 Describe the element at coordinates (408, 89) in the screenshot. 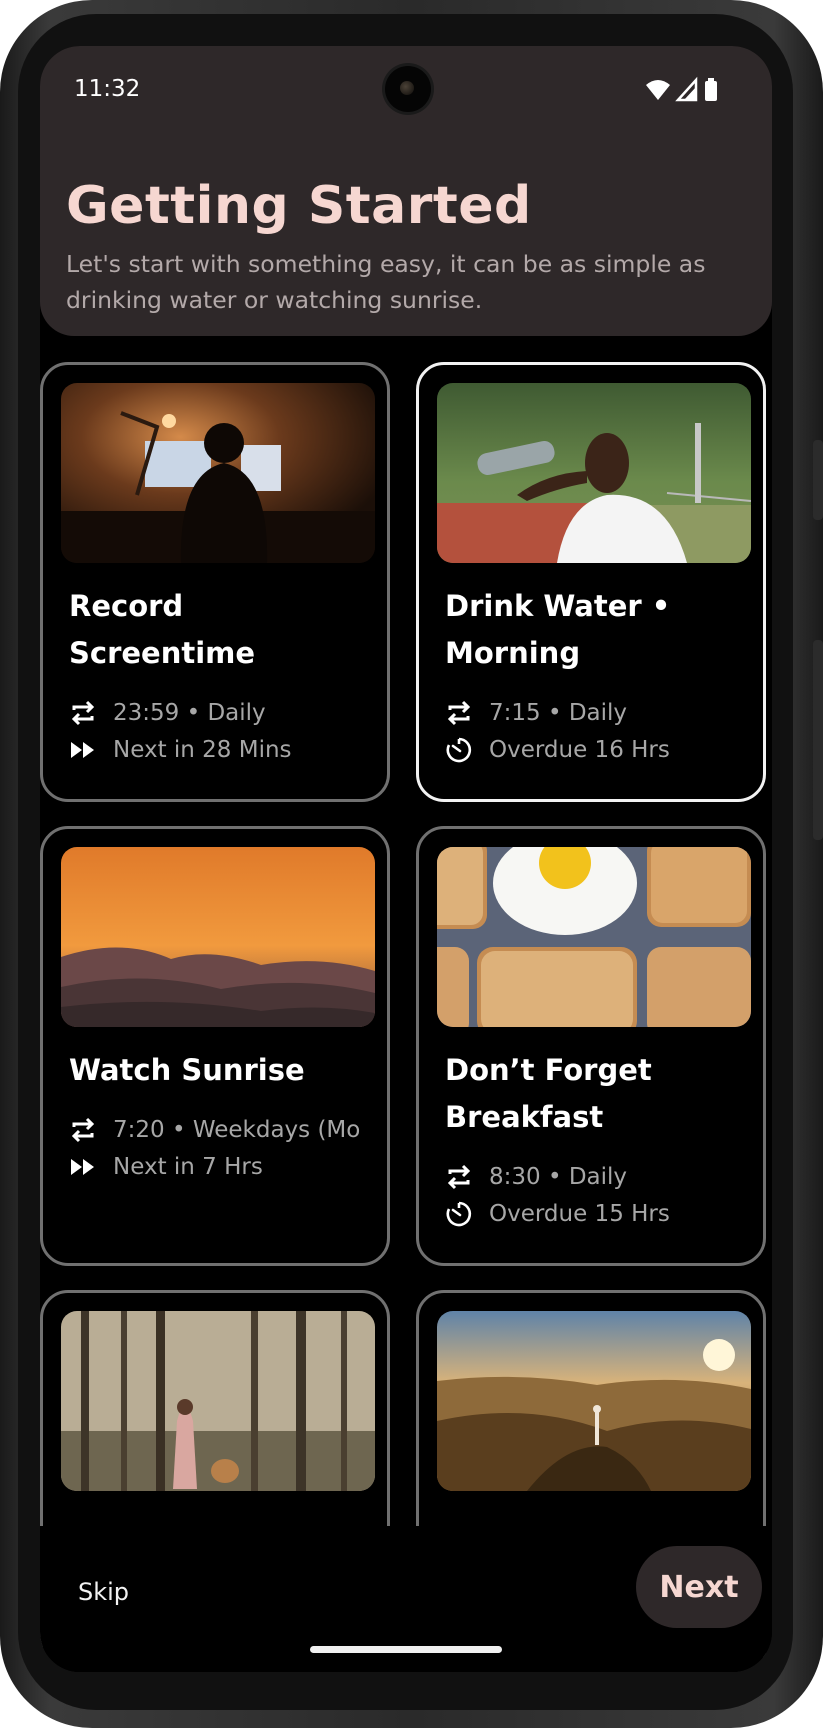

I see `front-camera` at that location.